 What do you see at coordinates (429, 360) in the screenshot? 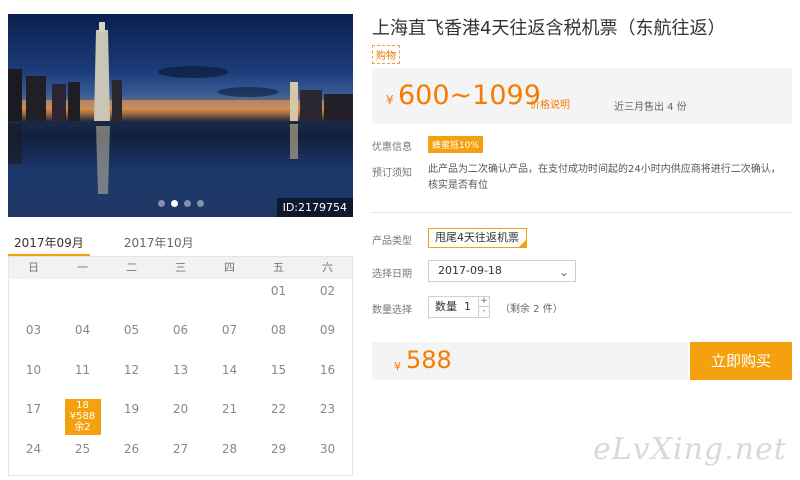
I see `total-price: 588` at bounding box center [429, 360].